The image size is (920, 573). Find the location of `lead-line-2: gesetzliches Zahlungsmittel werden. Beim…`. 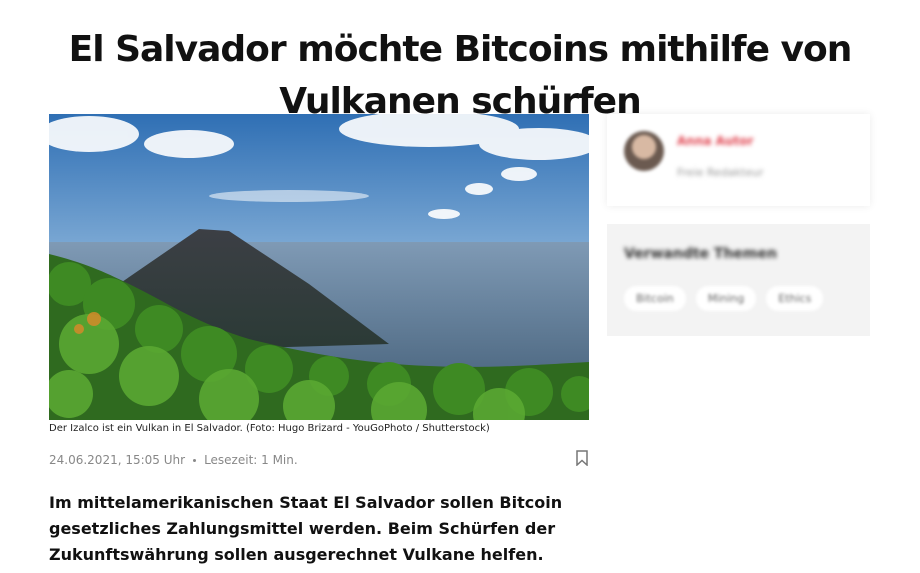

lead-line-2: gesetzliches Zahlungsmittel werden. Beim… is located at coordinates (302, 528).